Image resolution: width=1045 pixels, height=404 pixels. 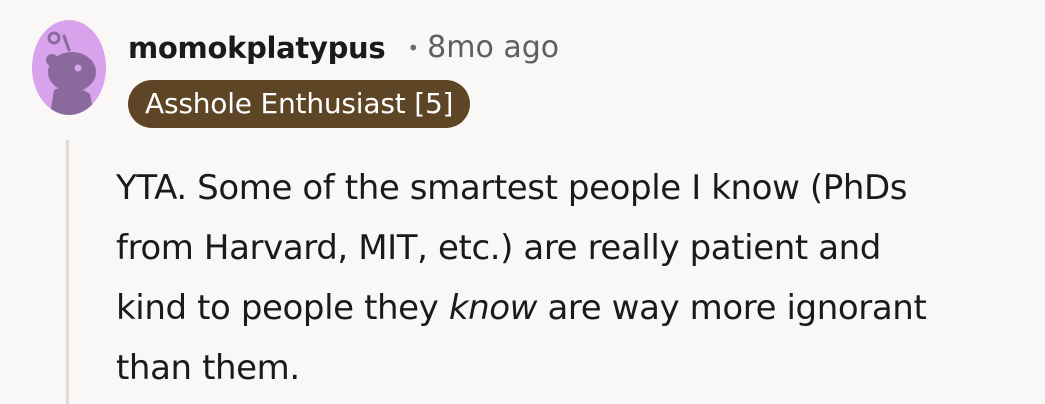 What do you see at coordinates (493, 47) in the screenshot?
I see `timestamp-link: 8mo ago` at bounding box center [493, 47].